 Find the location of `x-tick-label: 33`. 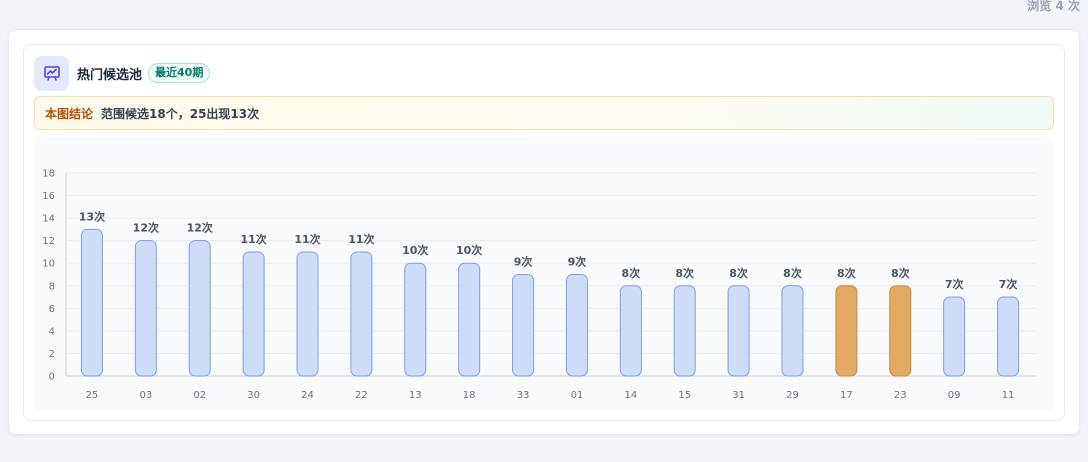

x-tick-label: 33 is located at coordinates (523, 395).